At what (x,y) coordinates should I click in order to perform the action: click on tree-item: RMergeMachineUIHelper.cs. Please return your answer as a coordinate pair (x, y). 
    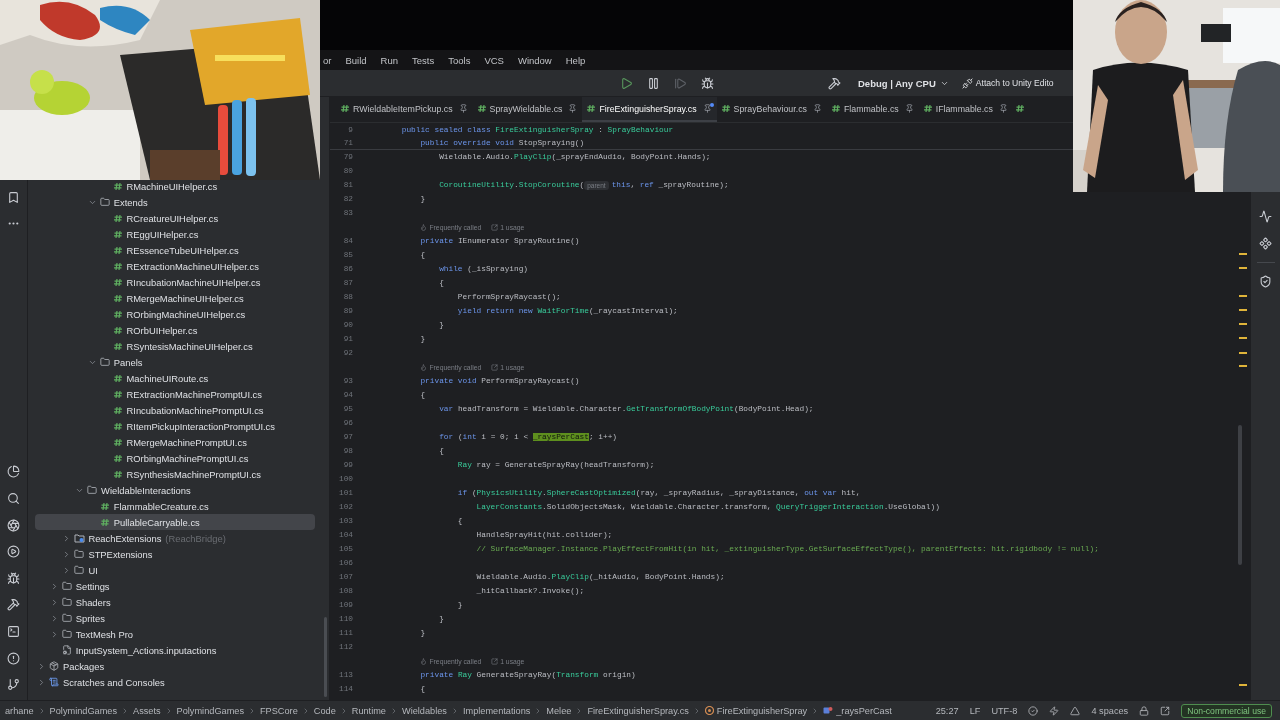
    Looking at the image, I should click on (175, 298).